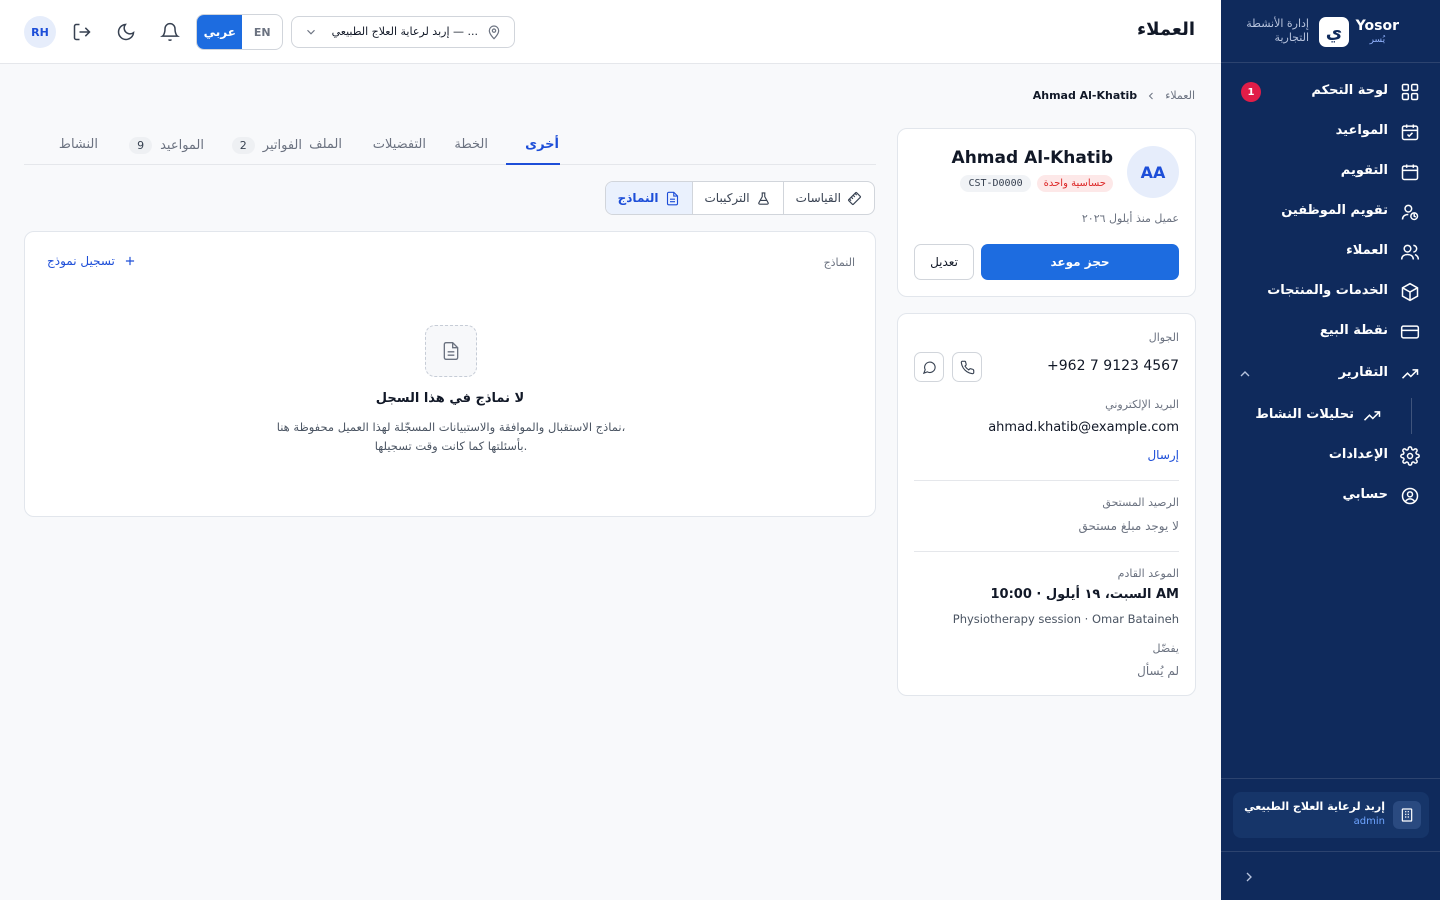 This screenshot has width=1440, height=900. Describe the element at coordinates (1249, 877) in the screenshot. I see `chevron-right-icon` at that location.